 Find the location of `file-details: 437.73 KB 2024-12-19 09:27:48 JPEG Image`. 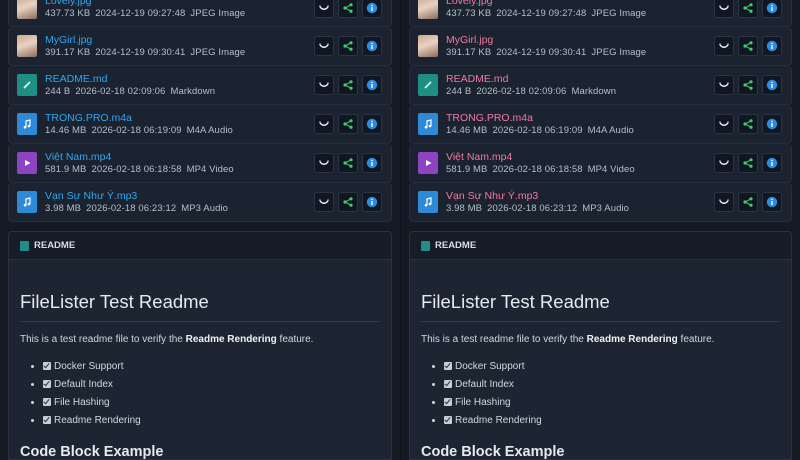

file-details: 437.73 KB 2024-12-19 09:27:48 JPEG Image is located at coordinates (546, 14).